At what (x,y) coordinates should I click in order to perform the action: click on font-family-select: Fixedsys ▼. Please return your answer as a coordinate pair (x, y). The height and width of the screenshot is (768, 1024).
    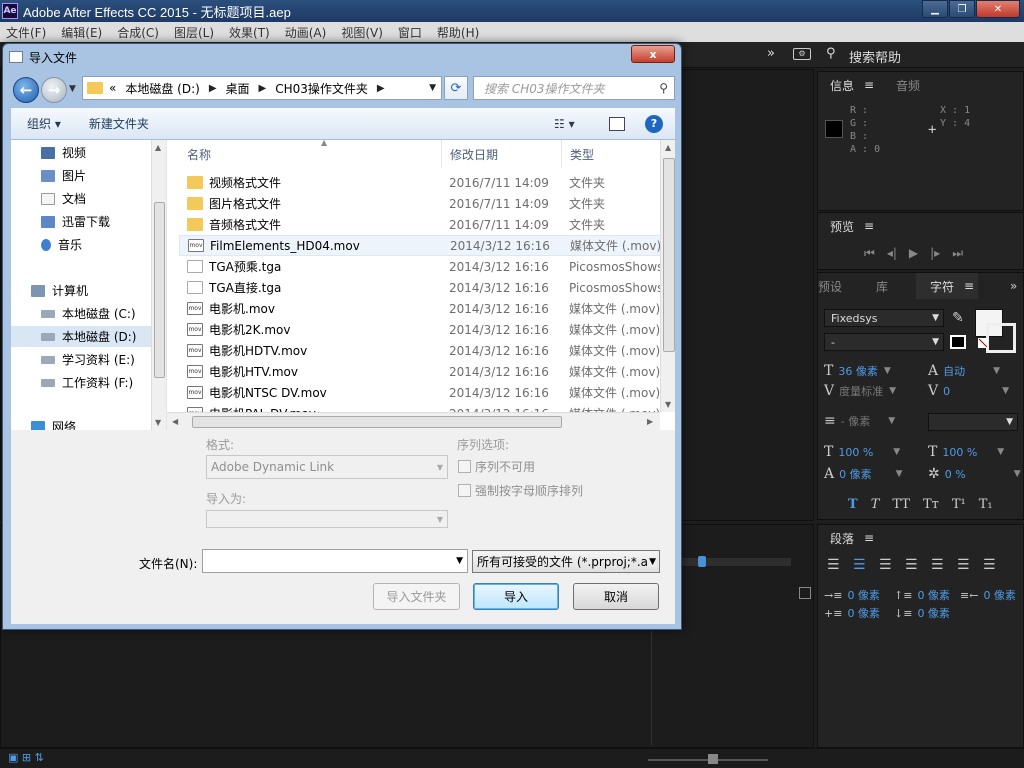
    Looking at the image, I should click on (884, 318).